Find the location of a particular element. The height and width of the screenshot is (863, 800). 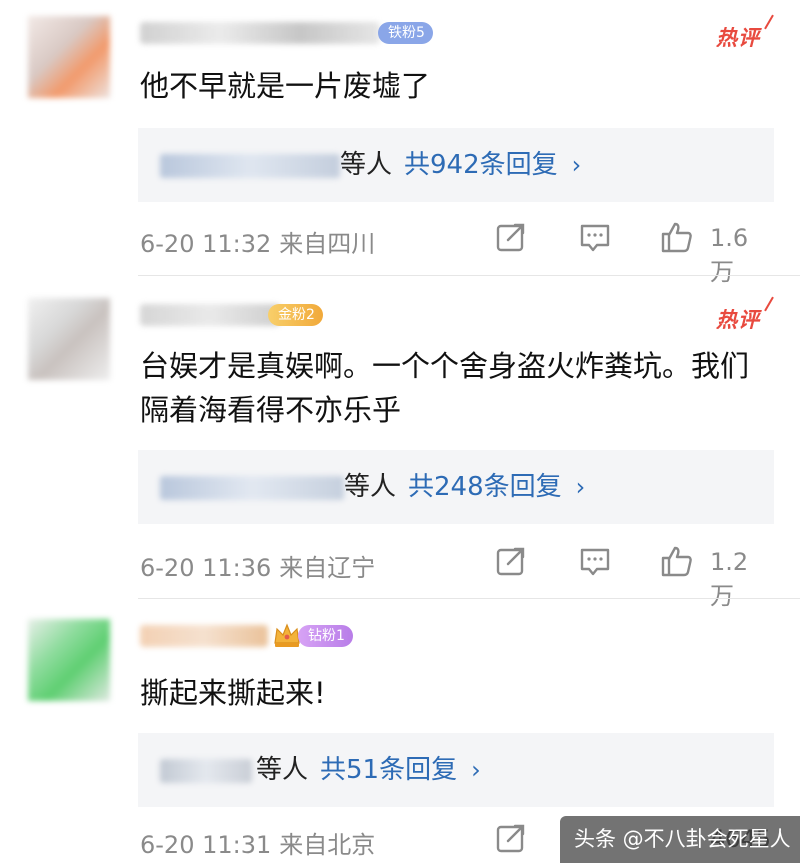

reply-count-link: 共51条回复 is located at coordinates (388, 770).